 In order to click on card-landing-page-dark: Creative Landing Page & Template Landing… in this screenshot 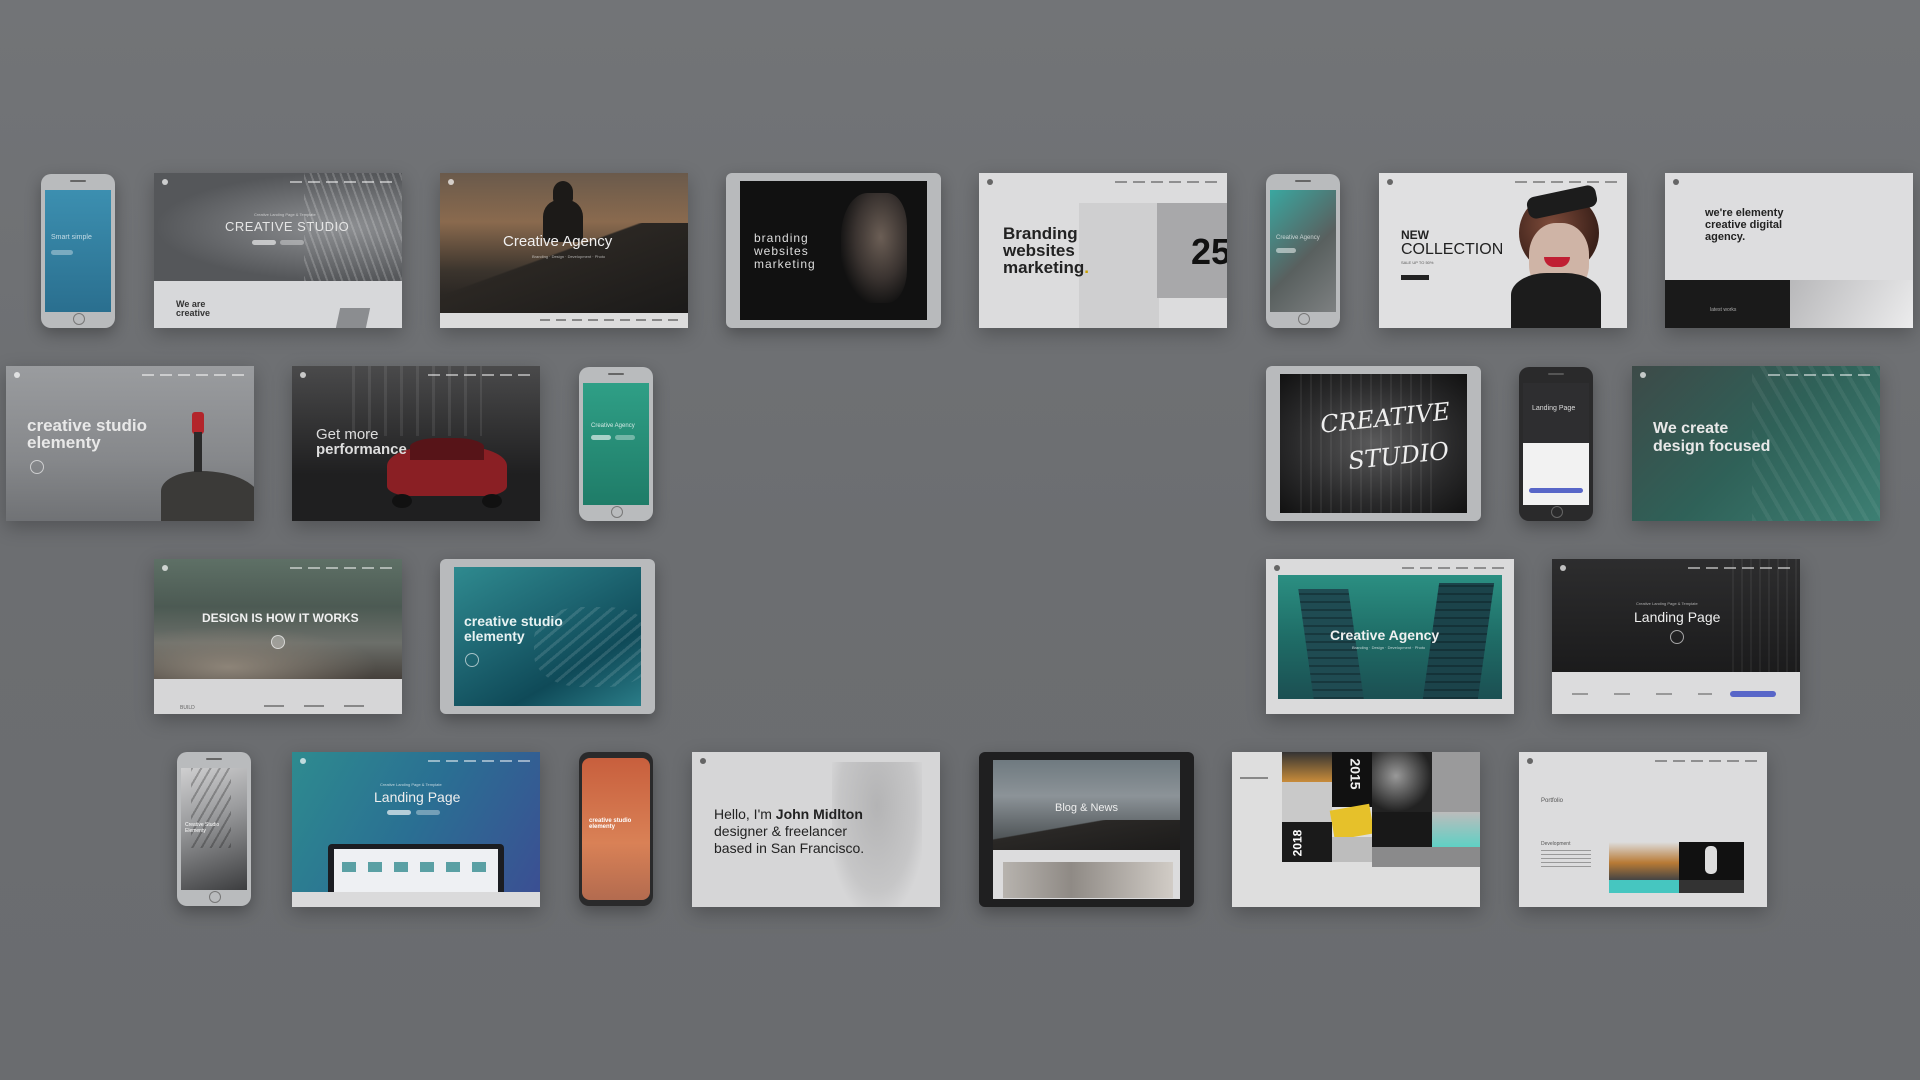, I will do `click(1676, 636)`.